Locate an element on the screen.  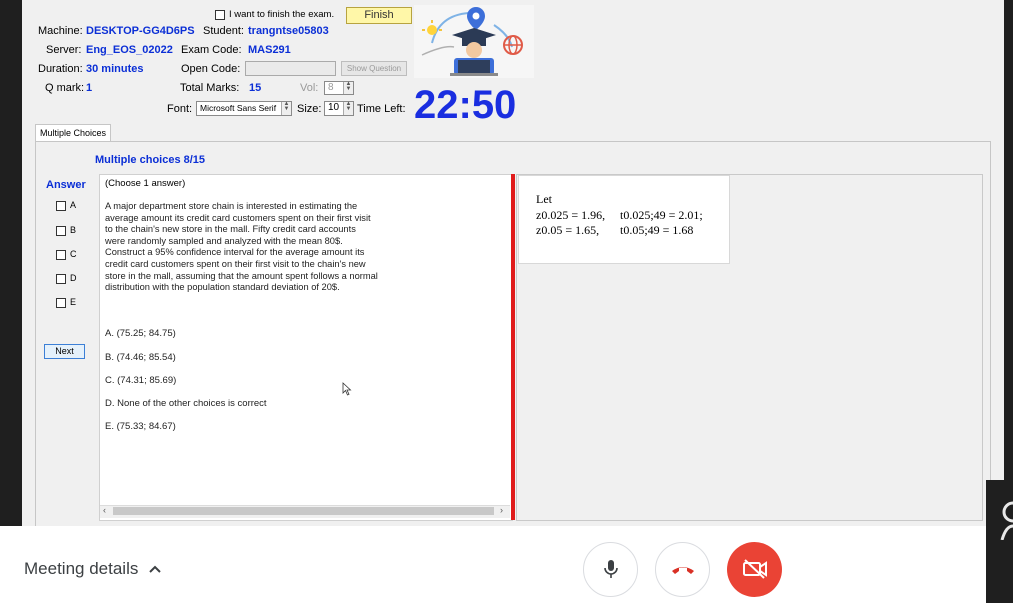
size-stepper: 10 ▲ ▼ is located at coordinates (339, 108).